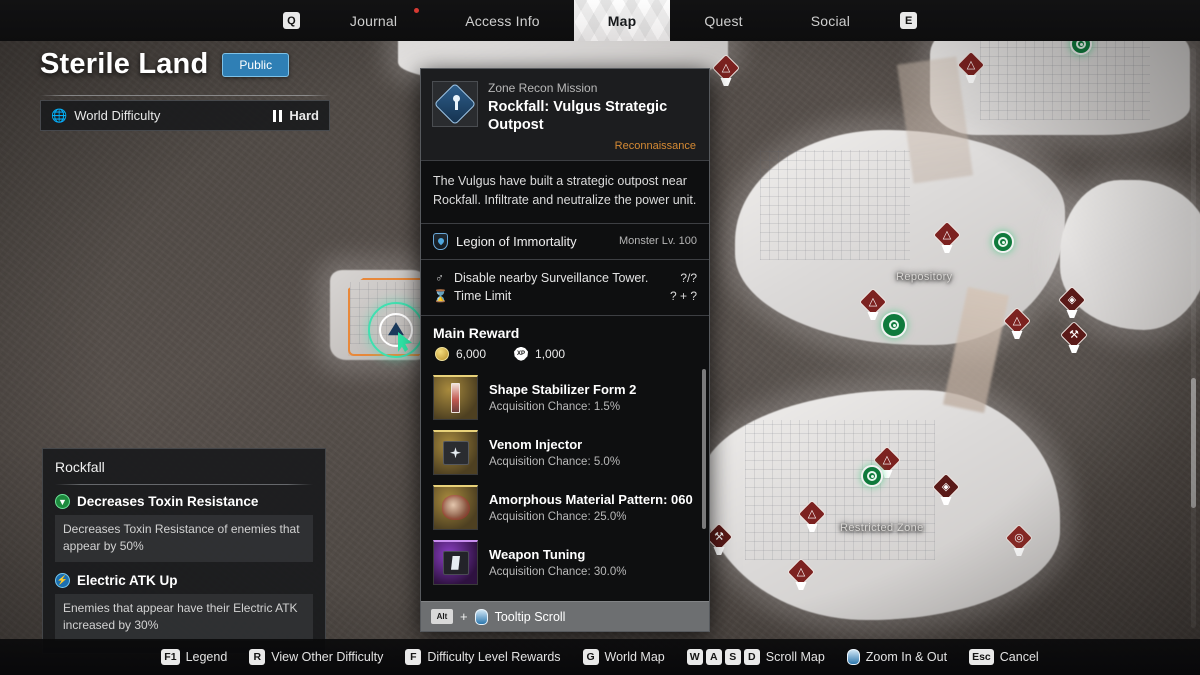 The width and height of the screenshot is (1200, 675). I want to click on hint-cancel: Esc Cancel, so click(1004, 657).